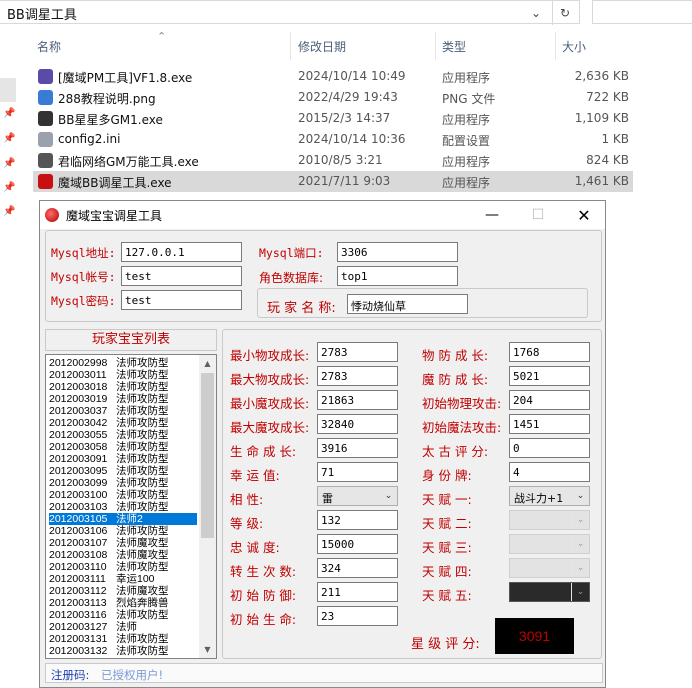 This screenshot has width=692, height=688. Describe the element at coordinates (109, 507) in the screenshot. I see `pet-list-item: 2012003103 法师攻防型` at that location.